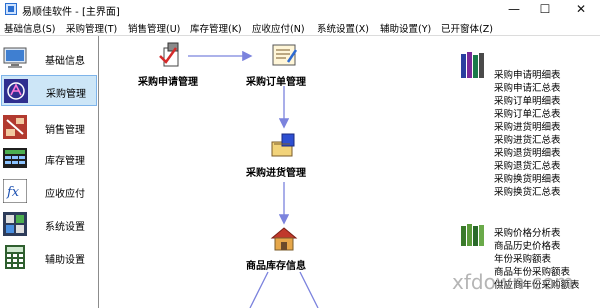 The image size is (600, 308). What do you see at coordinates (65, 161) in the screenshot?
I see `sidebar-item-label: 库存管理` at bounding box center [65, 161].